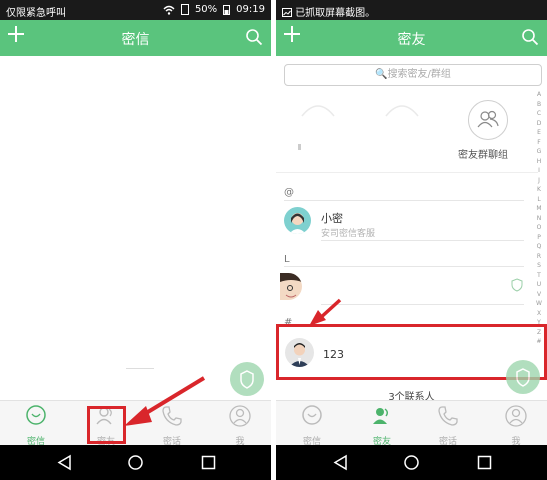 This screenshot has height=480, width=547. What do you see at coordinates (348, 234) in the screenshot?
I see `contact-subtitle: 安司密信客服` at bounding box center [348, 234].